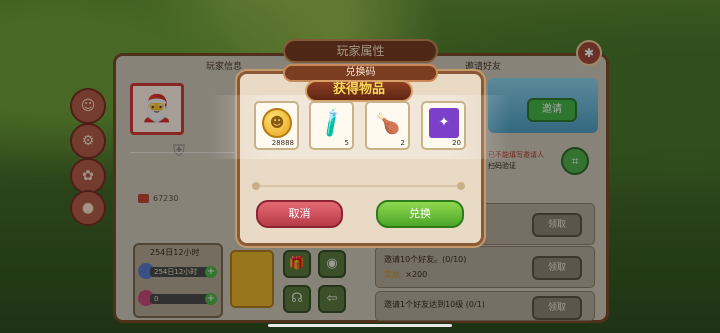 The height and width of the screenshot is (333, 720). What do you see at coordinates (277, 123) in the screenshot?
I see `gold-coin-icon: ☻` at bounding box center [277, 123].